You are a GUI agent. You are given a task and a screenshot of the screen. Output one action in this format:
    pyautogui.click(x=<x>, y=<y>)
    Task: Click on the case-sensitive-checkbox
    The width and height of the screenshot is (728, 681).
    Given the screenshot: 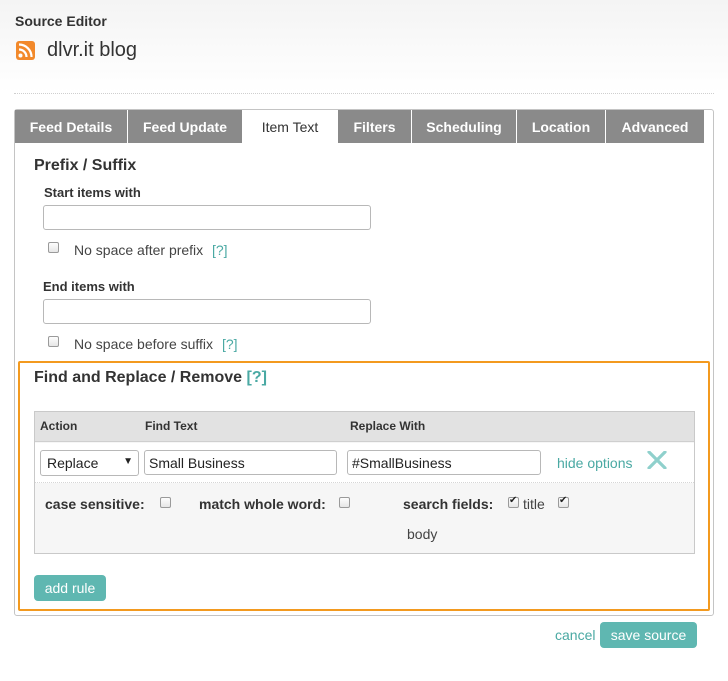 What is the action you would take?
    pyautogui.click(x=165, y=502)
    